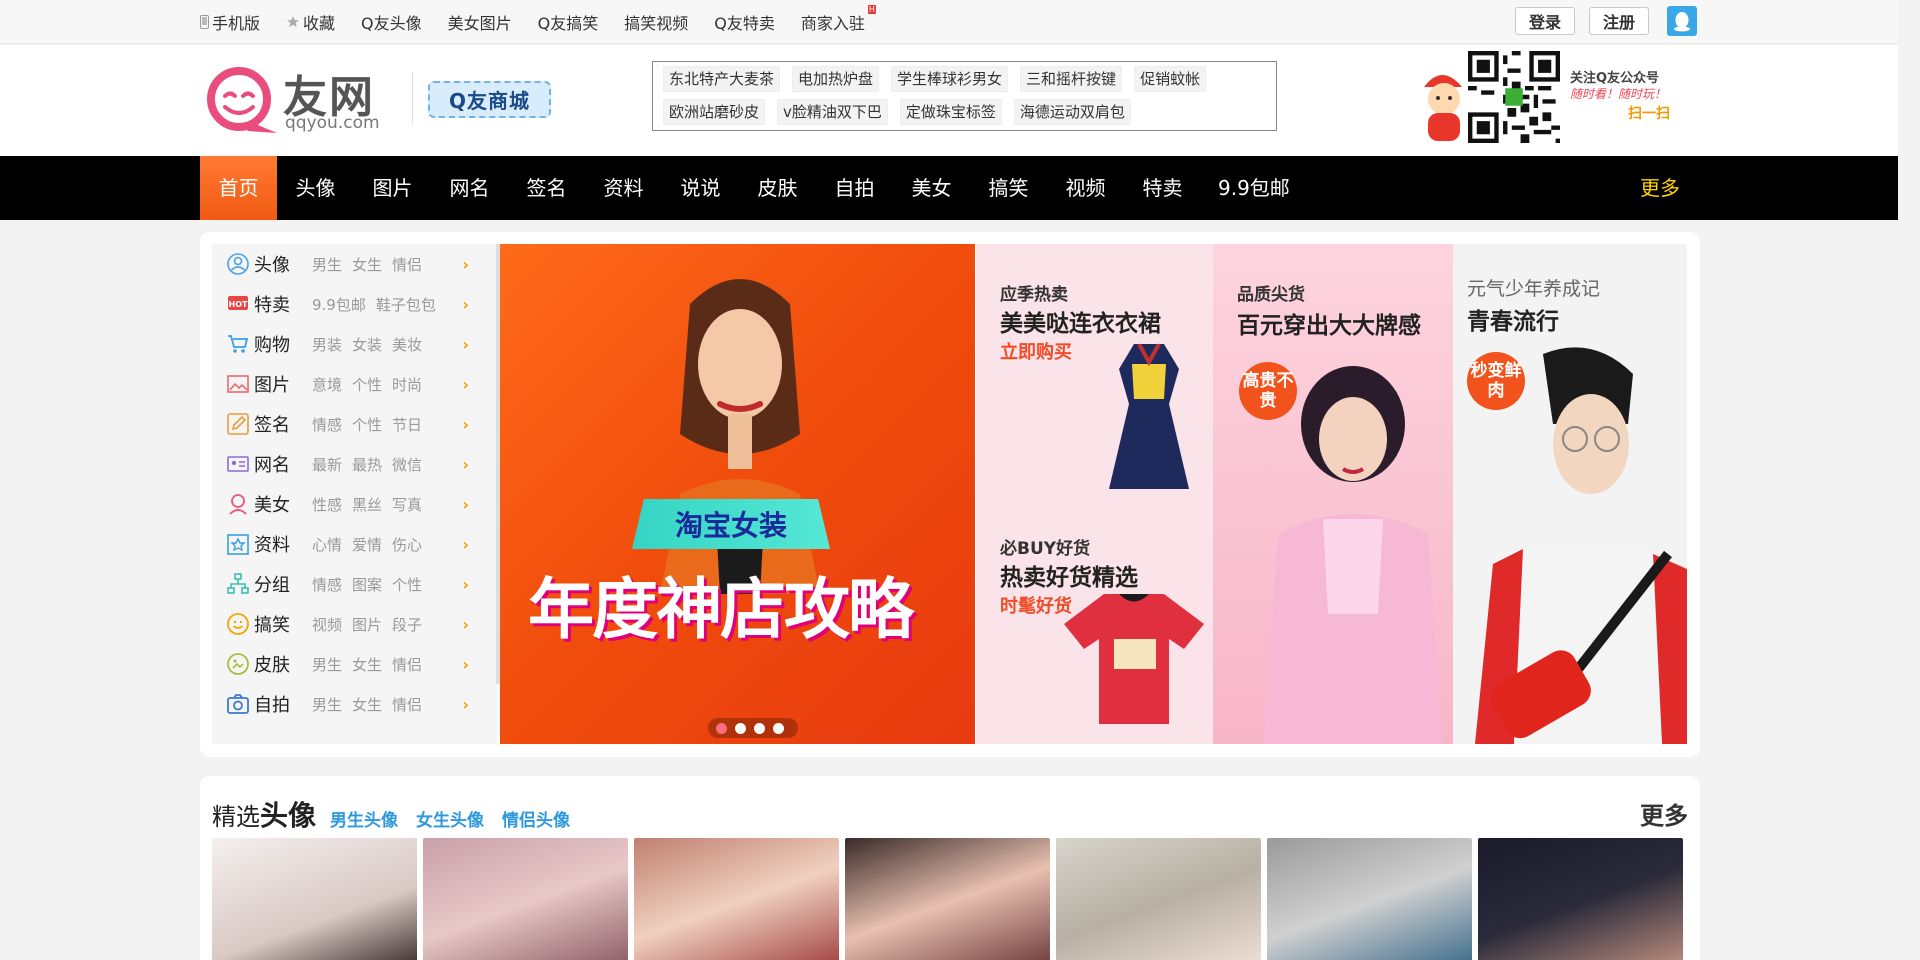 Image resolution: width=1920 pixels, height=960 pixels. Describe the element at coordinates (623, 188) in the screenshot. I see `nav-item-profile: 资料` at that location.